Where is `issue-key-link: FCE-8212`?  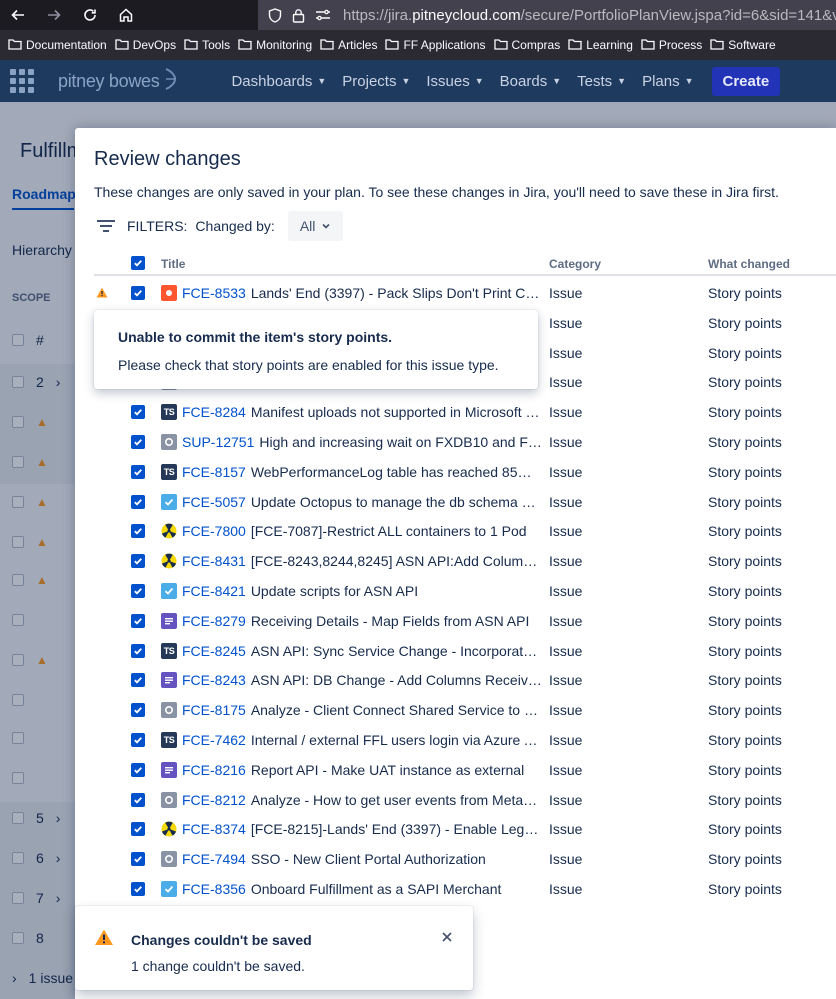 issue-key-link: FCE-8212 is located at coordinates (214, 800).